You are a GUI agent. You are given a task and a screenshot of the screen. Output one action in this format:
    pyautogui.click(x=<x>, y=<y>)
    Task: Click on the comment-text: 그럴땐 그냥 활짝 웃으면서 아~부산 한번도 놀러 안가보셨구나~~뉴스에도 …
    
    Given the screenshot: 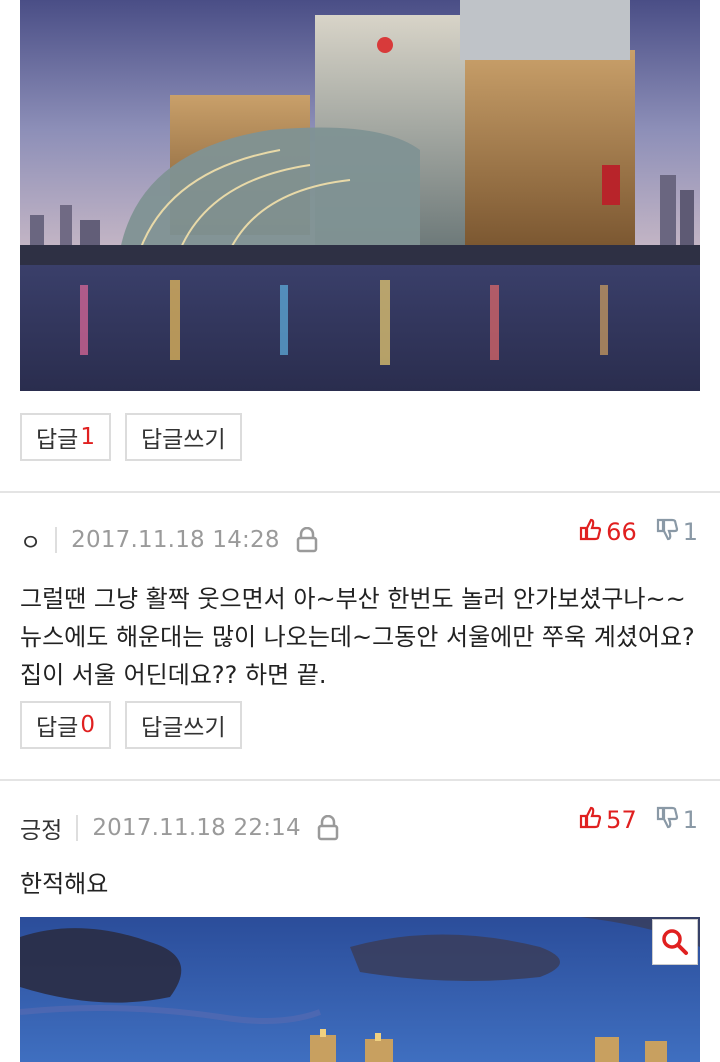 What is the action you would take?
    pyautogui.click(x=357, y=637)
    